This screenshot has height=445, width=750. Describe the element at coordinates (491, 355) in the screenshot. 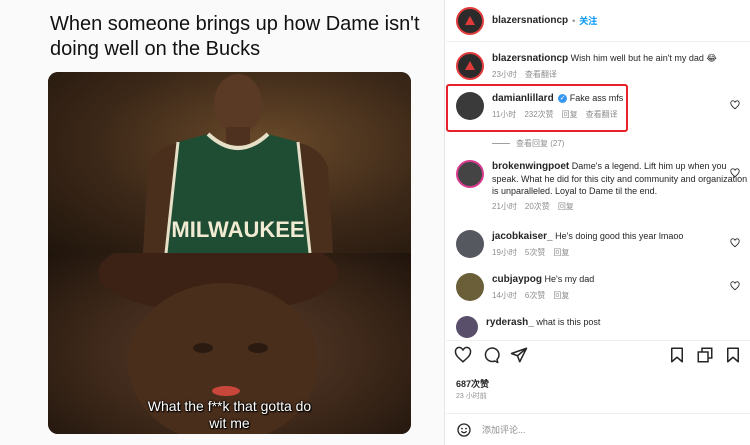

I see `comment-bubble-icon` at that location.